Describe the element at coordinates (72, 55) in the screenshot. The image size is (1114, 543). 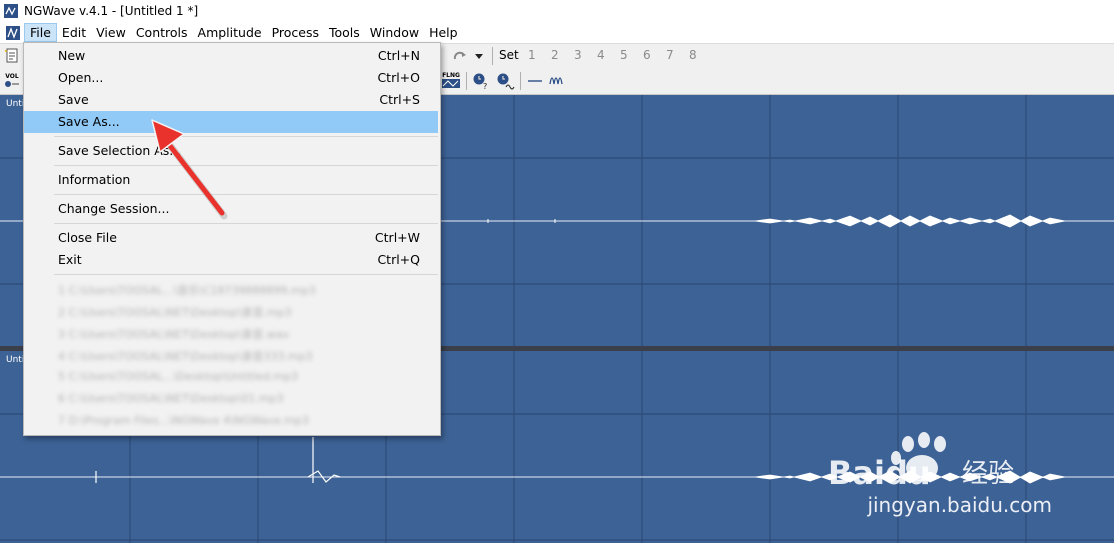
I see `menu-item-label: New` at that location.